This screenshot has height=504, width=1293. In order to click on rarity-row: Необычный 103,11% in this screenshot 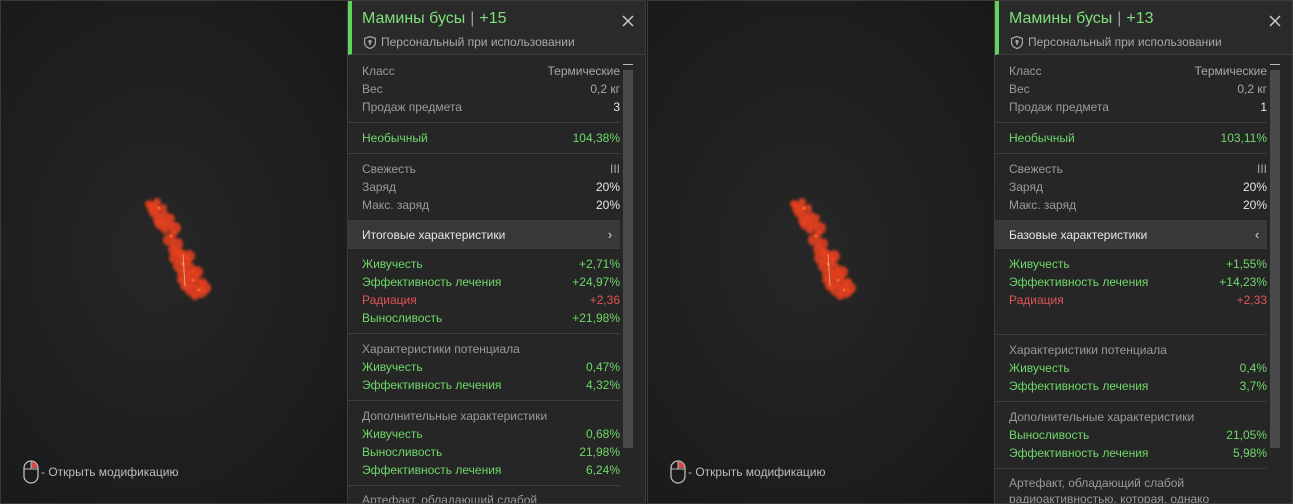, I will do `click(1138, 138)`.